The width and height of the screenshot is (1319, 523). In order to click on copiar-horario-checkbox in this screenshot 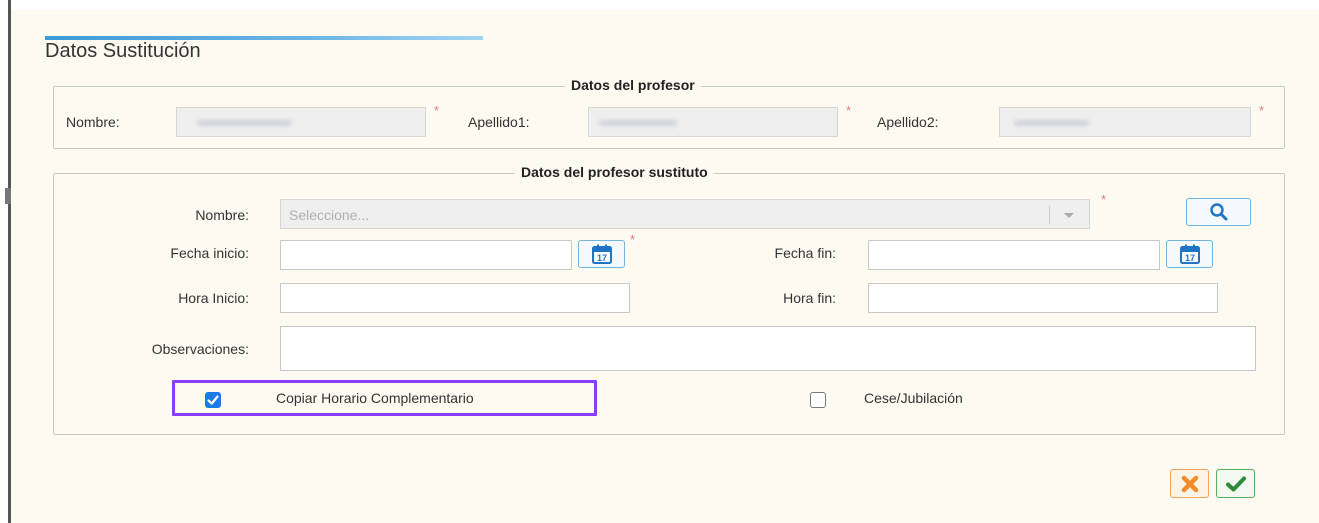, I will do `click(213, 400)`.